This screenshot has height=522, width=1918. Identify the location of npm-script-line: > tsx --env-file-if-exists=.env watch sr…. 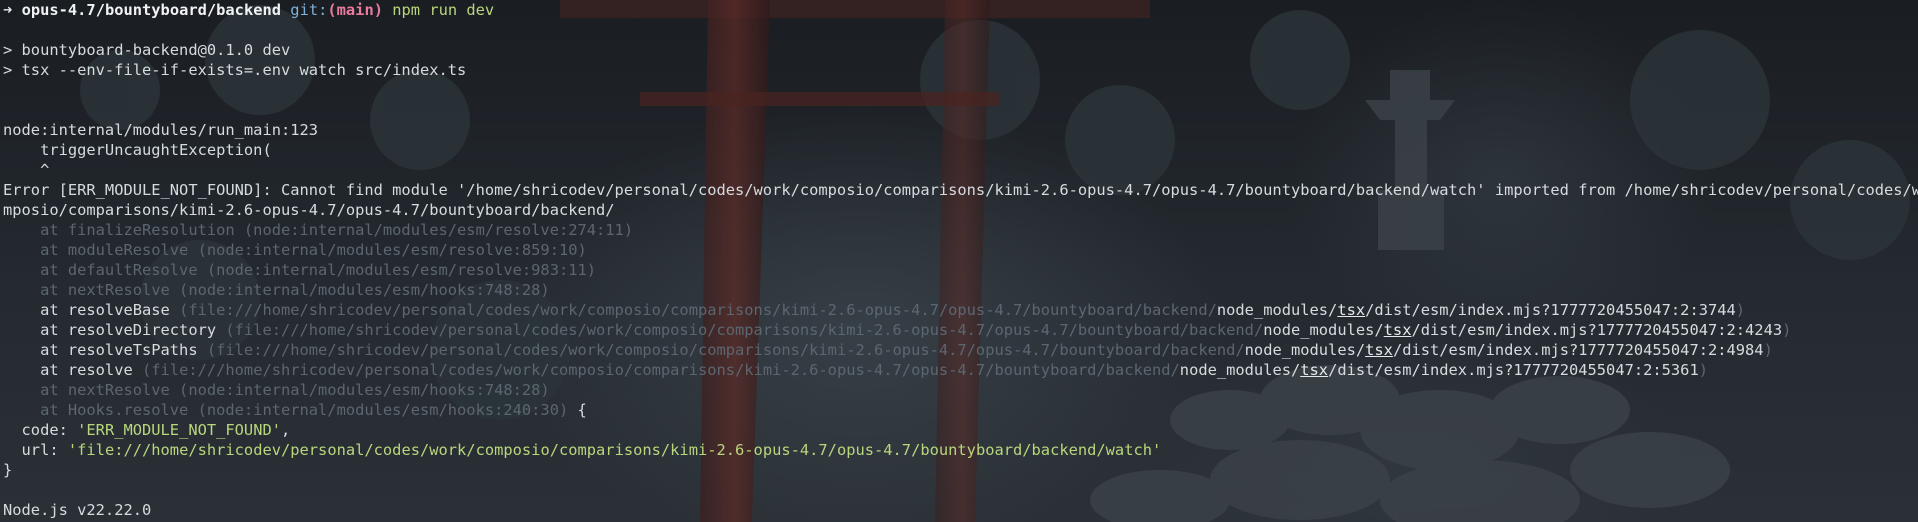
(235, 70).